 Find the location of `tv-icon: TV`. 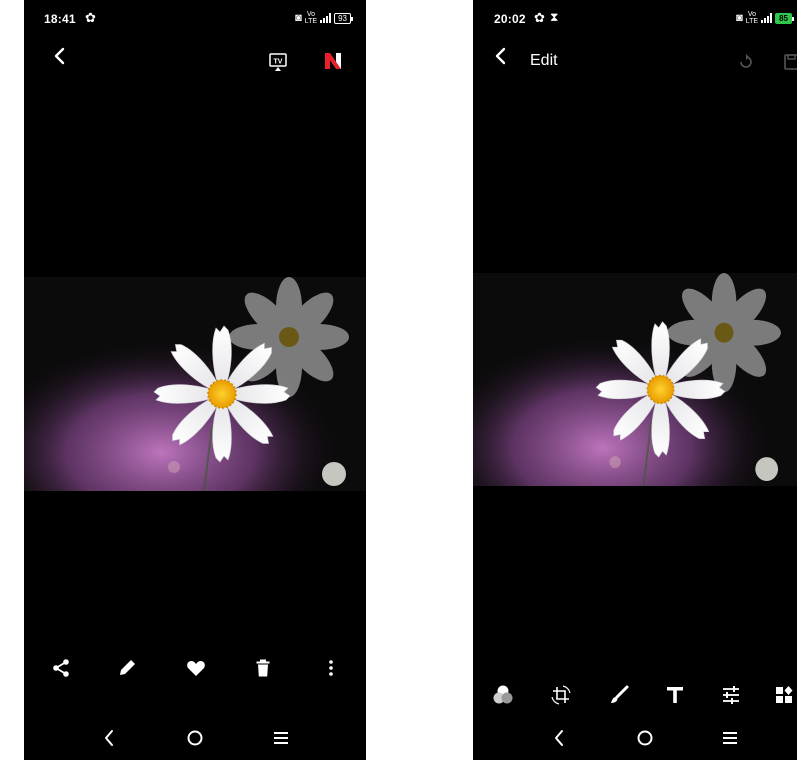

tv-icon: TV is located at coordinates (278, 62).